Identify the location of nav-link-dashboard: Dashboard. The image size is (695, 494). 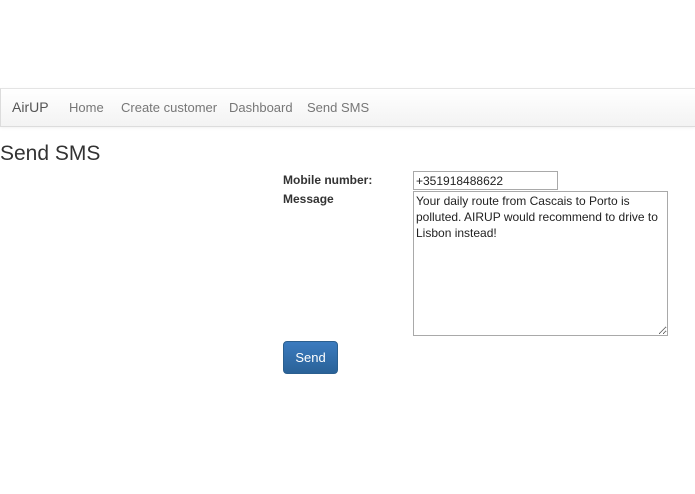
(261, 107).